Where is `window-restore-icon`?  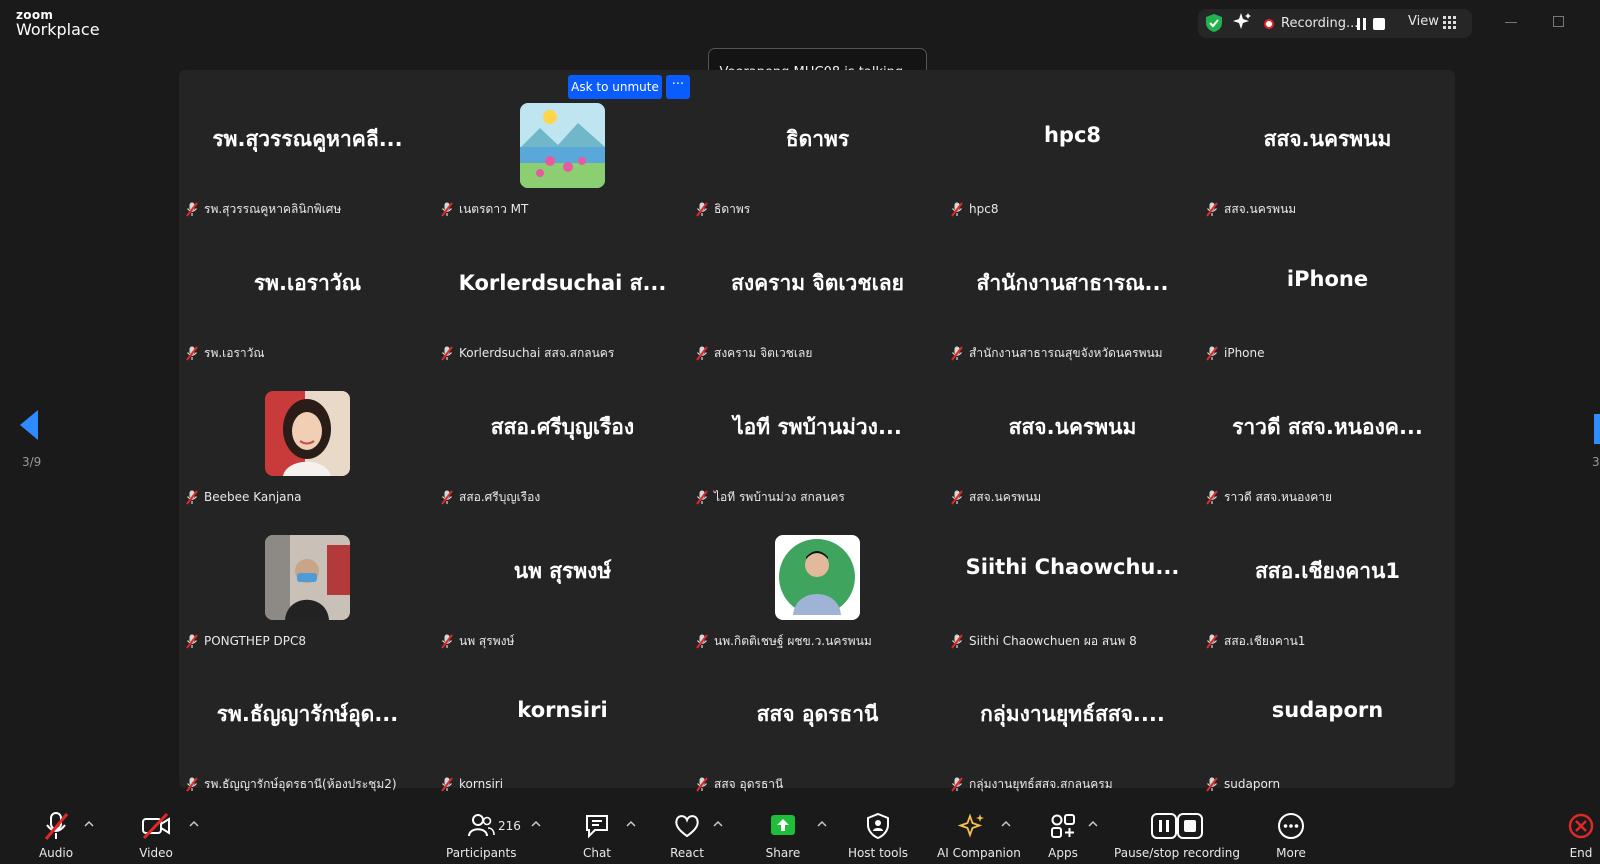
window-restore-icon is located at coordinates (1558, 21).